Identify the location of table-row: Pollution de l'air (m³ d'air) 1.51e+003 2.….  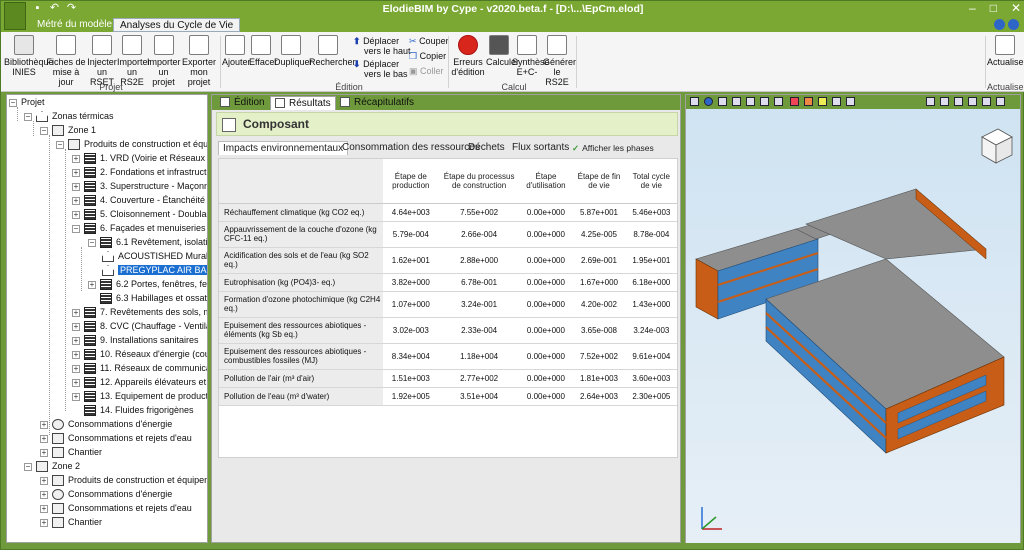
(448, 378).